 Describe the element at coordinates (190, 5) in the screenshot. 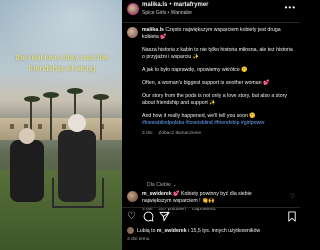

I see `coauthor-username: martafrymer` at that location.